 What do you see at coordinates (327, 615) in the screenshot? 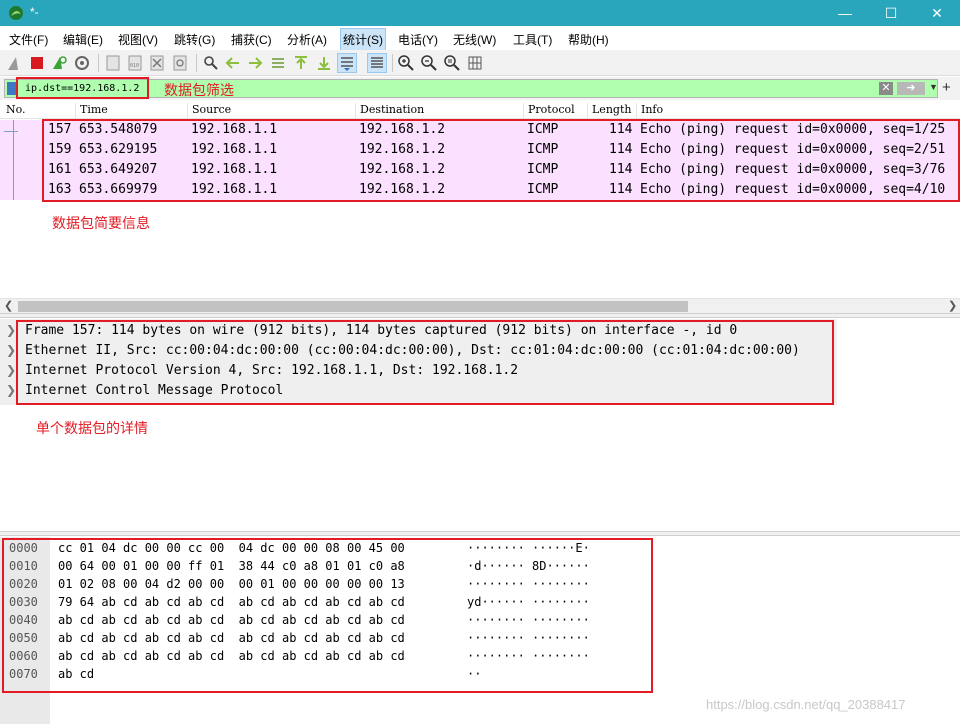
I see `hex-highlight-box` at bounding box center [327, 615].